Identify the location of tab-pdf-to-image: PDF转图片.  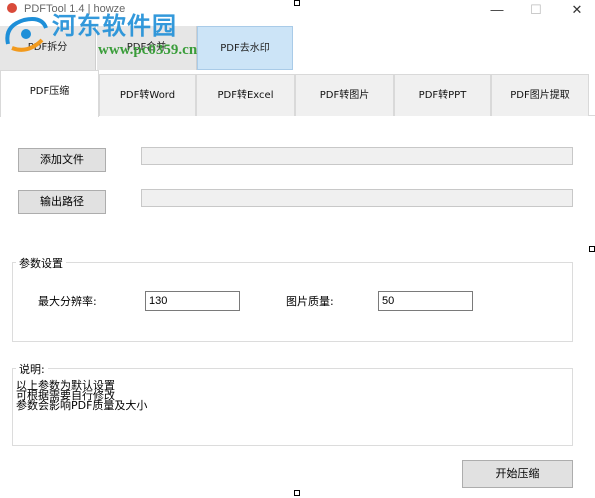
(344, 95).